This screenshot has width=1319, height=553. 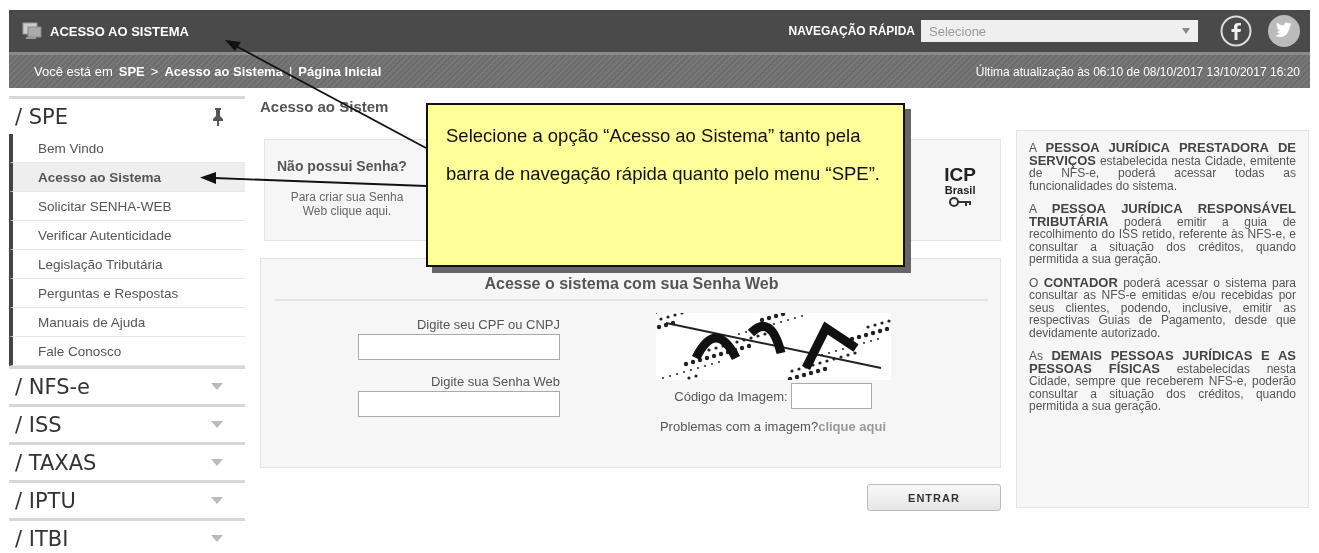 What do you see at coordinates (127, 235) in the screenshot?
I see `sidebar-item: Verificar Autenticidade` at bounding box center [127, 235].